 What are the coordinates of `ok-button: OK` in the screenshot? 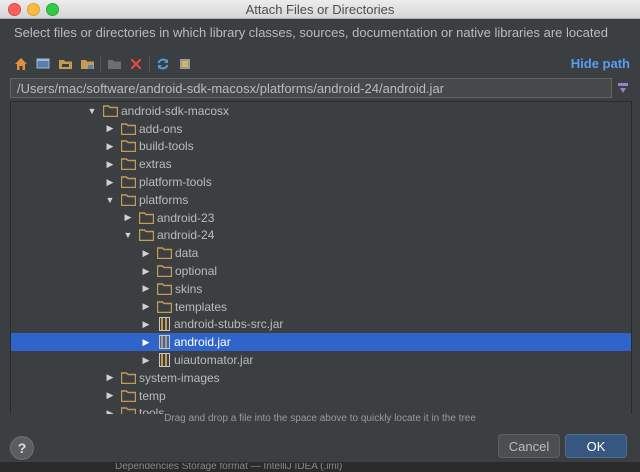 It's located at (596, 446).